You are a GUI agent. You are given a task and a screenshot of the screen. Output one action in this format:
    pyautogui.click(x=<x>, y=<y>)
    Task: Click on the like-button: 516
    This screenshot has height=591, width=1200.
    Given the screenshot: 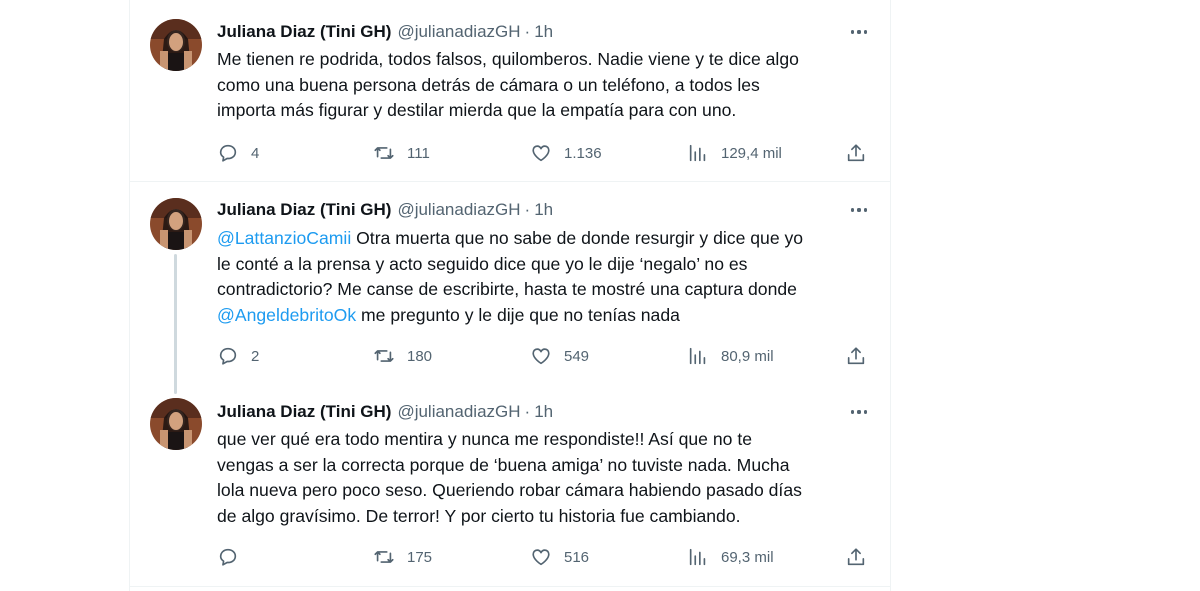 What is the action you would take?
    pyautogui.click(x=559, y=557)
    